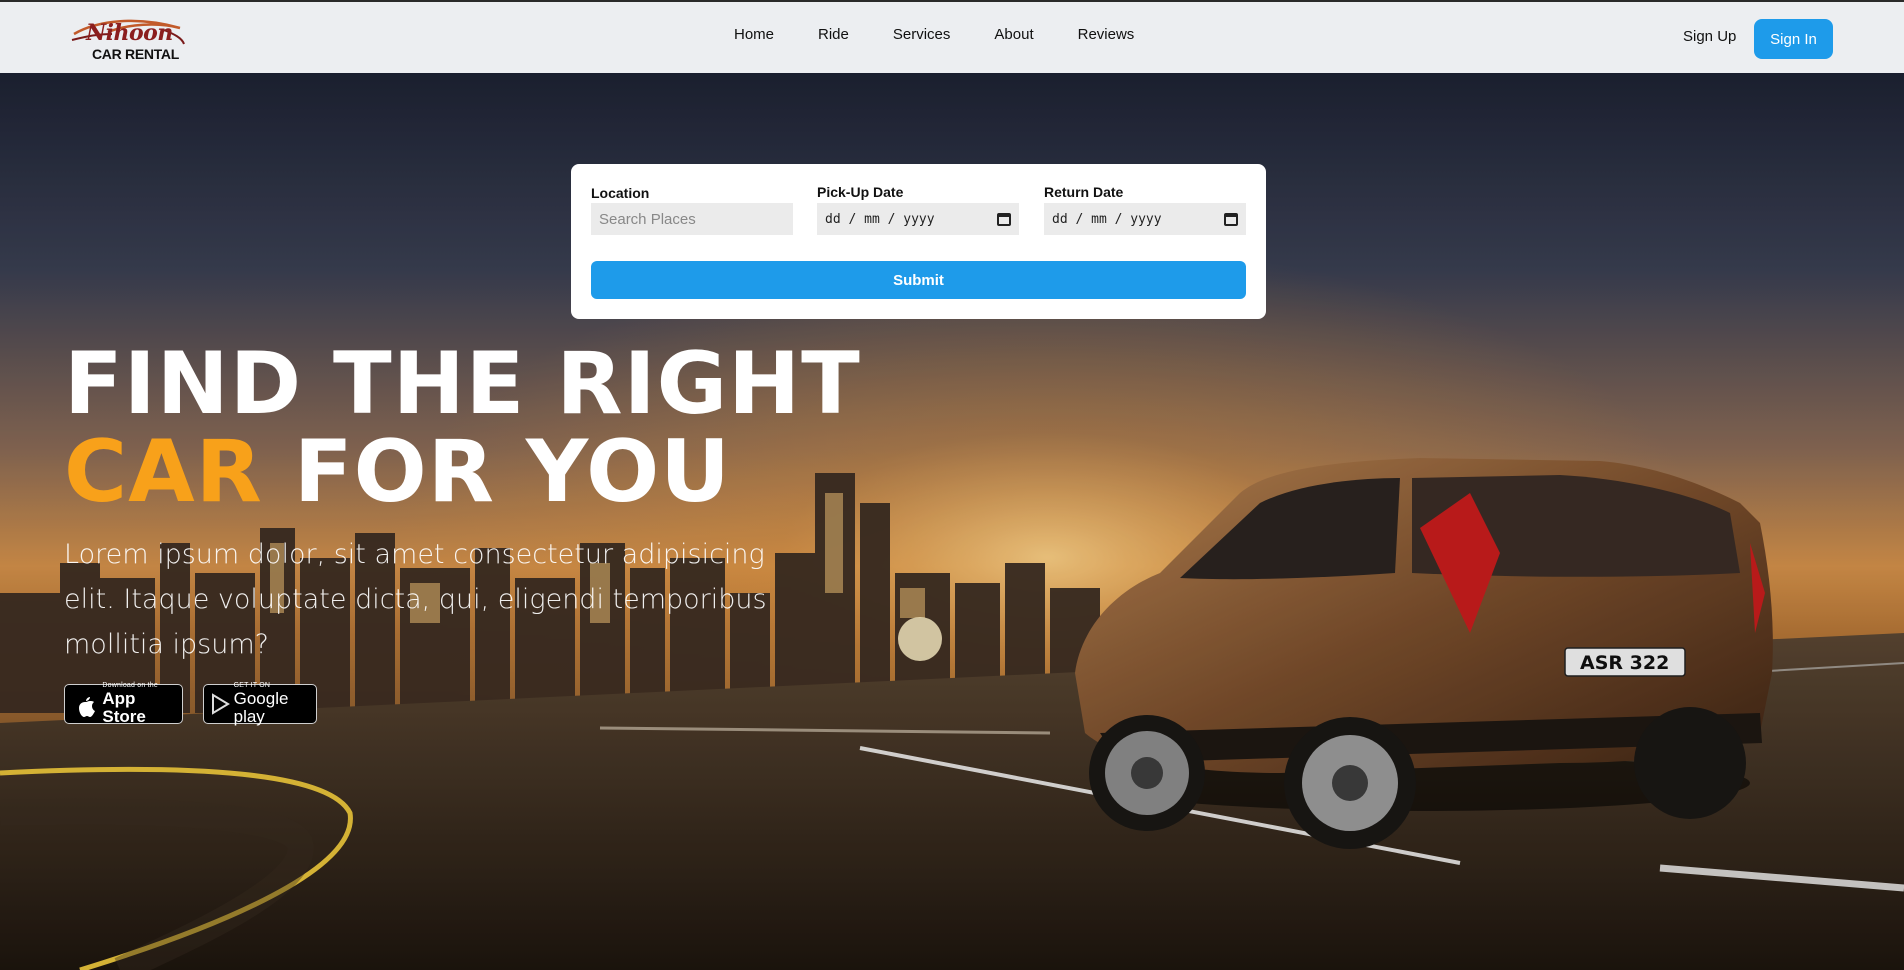 This screenshot has width=1904, height=970. I want to click on app-store-badge: Download on the App Store, so click(123, 704).